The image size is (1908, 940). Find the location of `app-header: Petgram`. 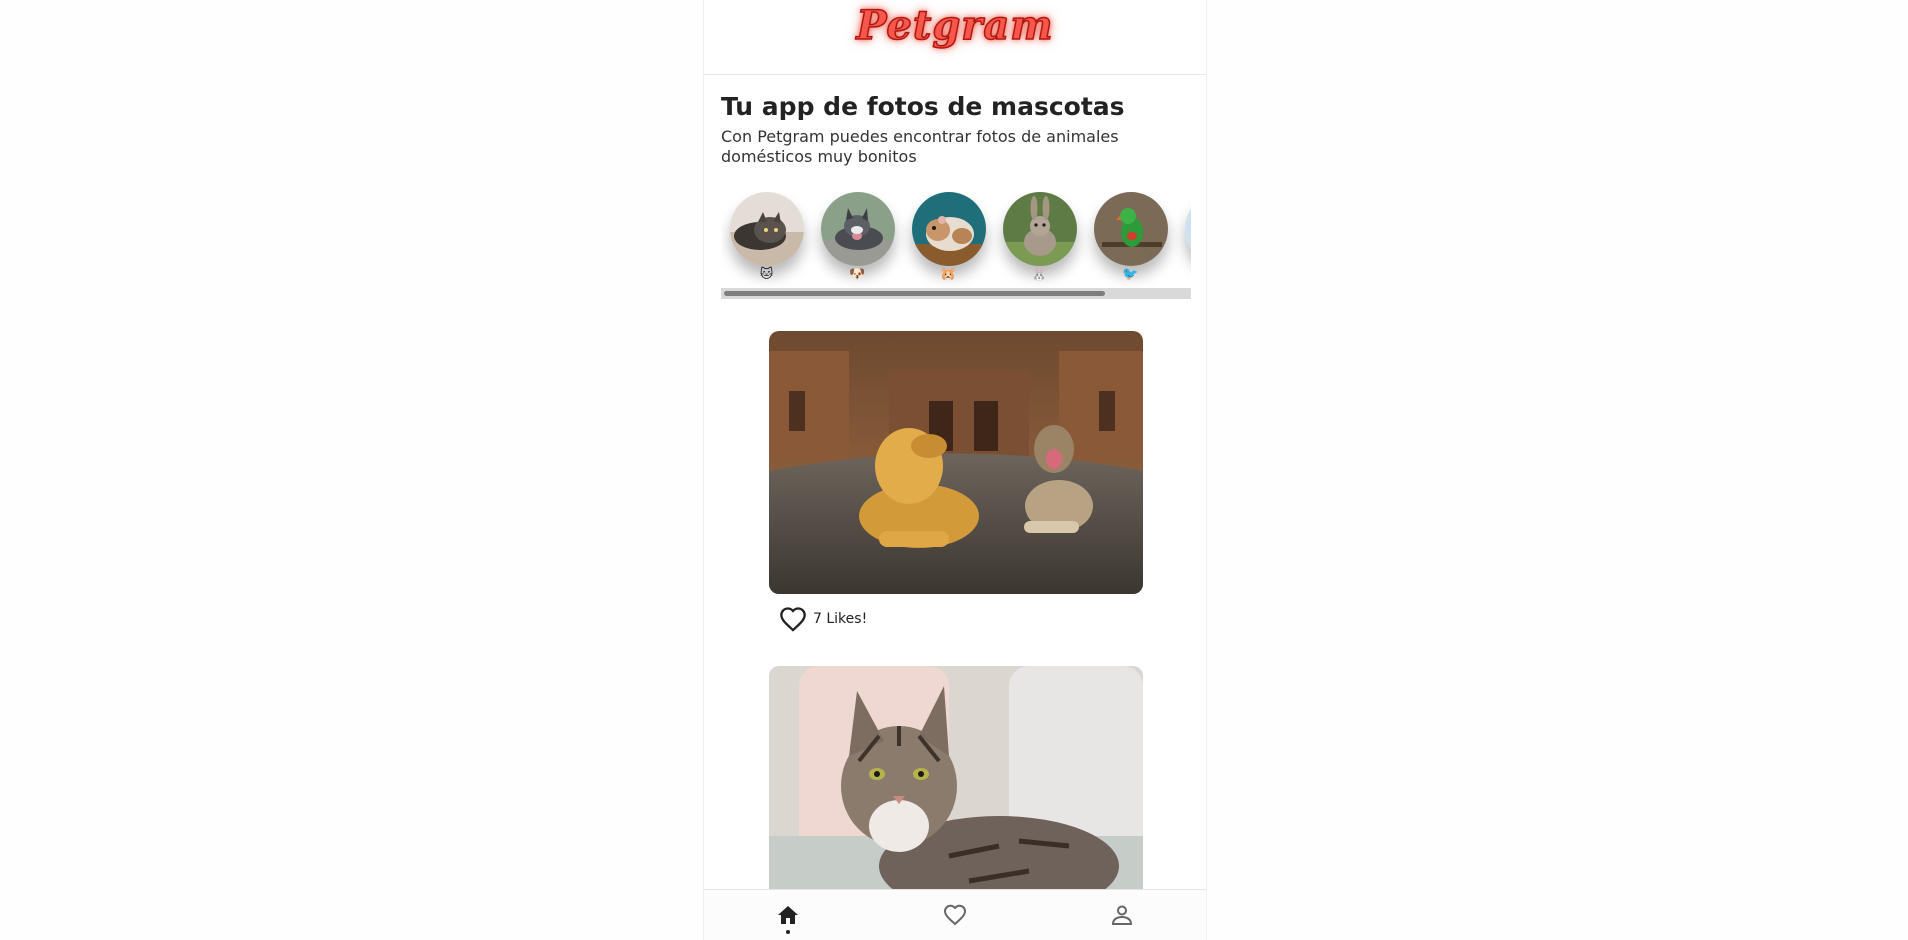

app-header: Petgram is located at coordinates (955, 37).